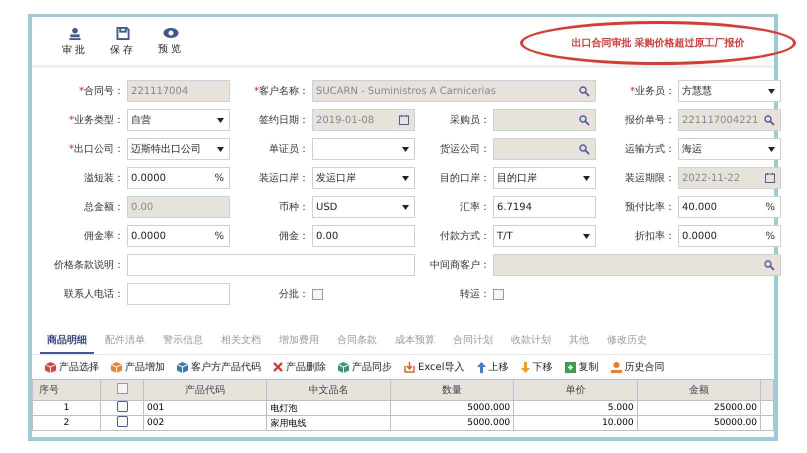  Describe the element at coordinates (363, 207) in the screenshot. I see `dropdown: USD` at that location.